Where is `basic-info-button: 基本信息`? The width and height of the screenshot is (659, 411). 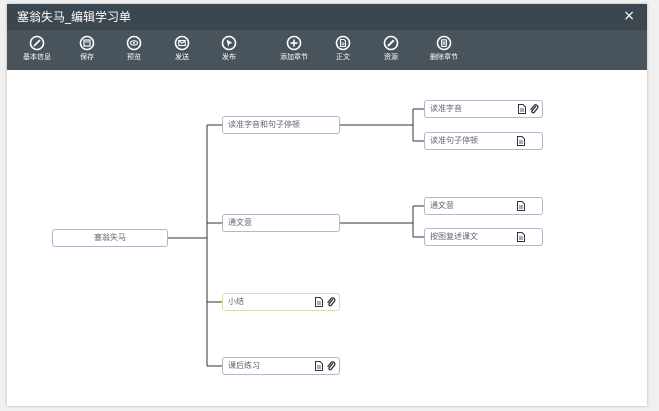
basic-info-button: 基本信息 is located at coordinates (37, 47).